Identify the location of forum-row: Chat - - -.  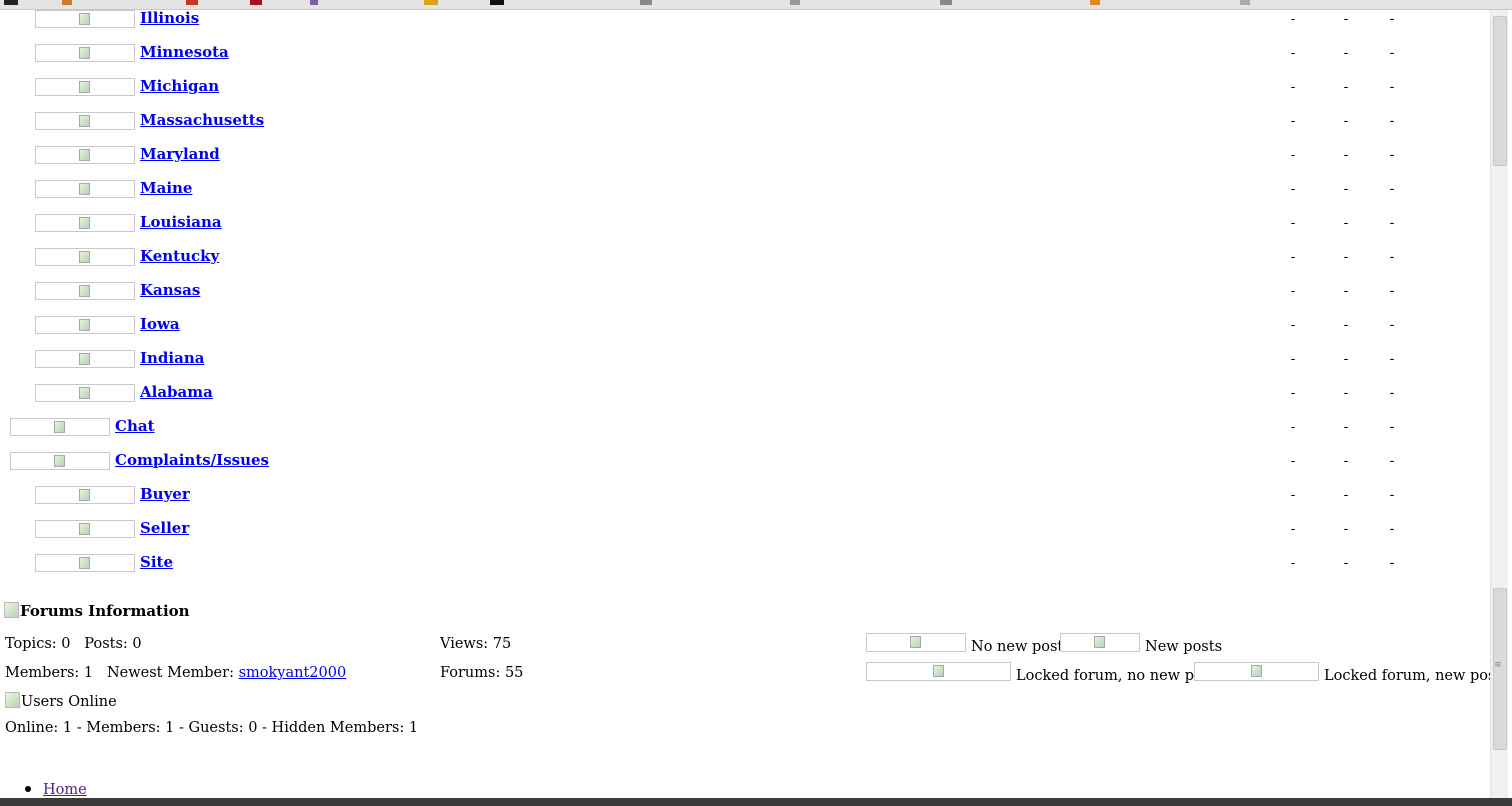
(740, 428).